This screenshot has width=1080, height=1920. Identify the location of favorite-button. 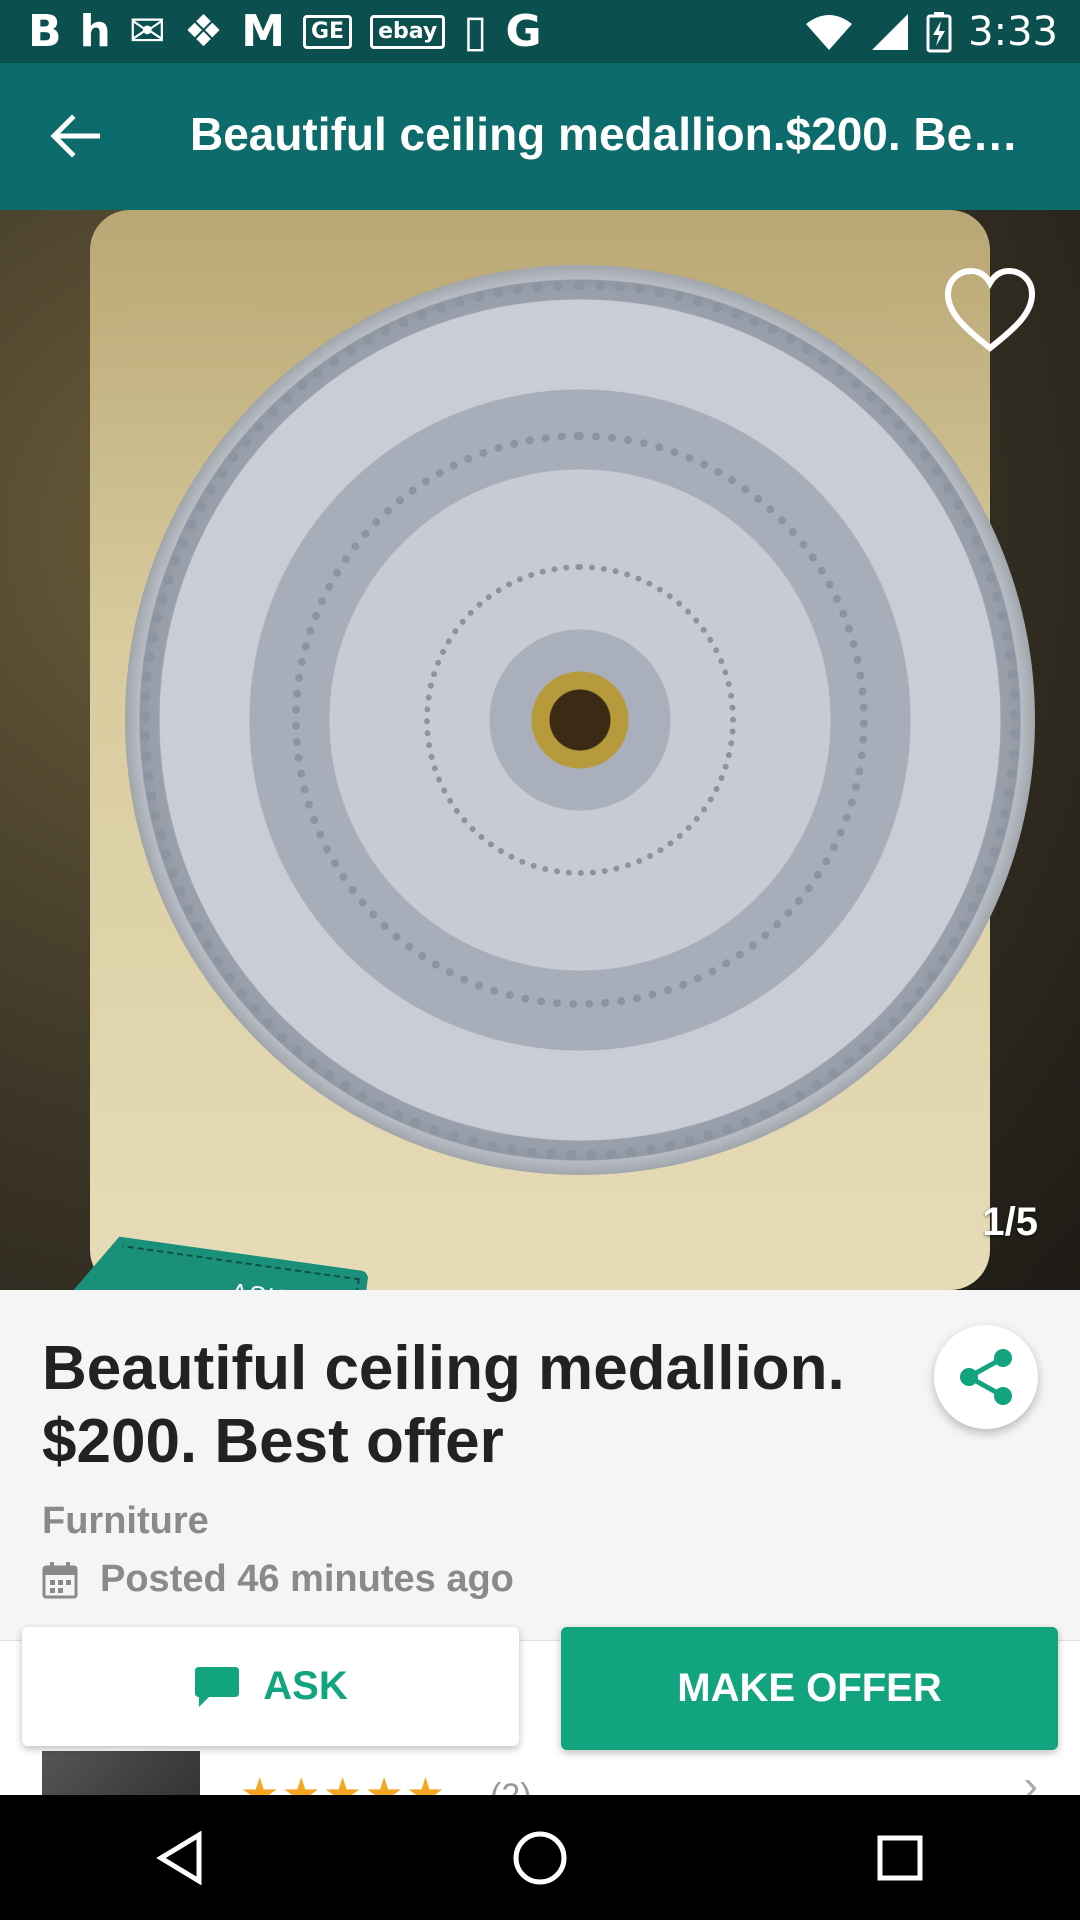
(990, 310).